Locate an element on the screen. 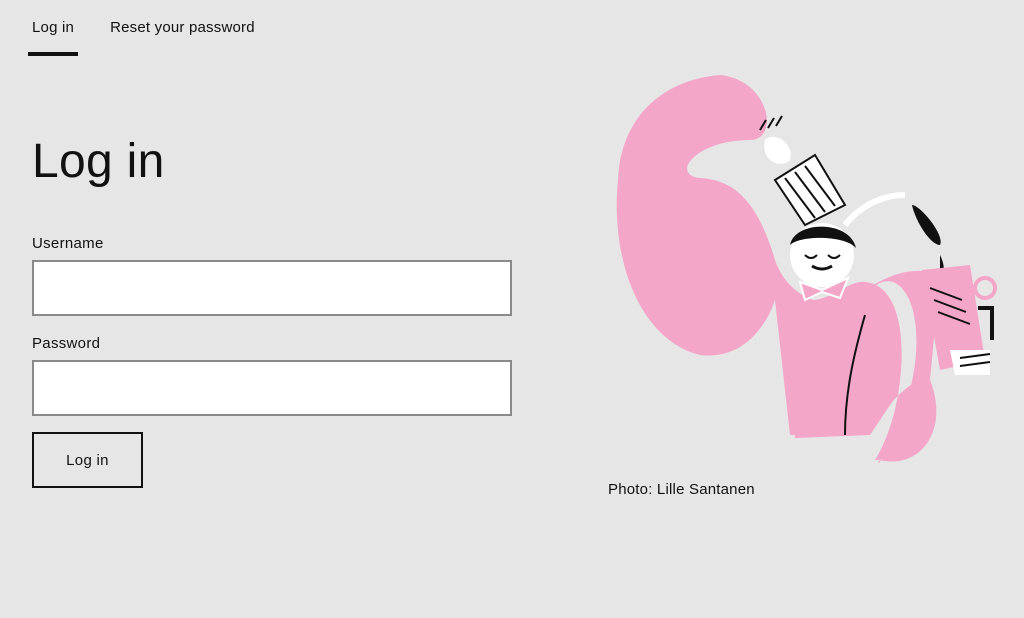 The image size is (1024, 618). password-field is located at coordinates (272, 388).